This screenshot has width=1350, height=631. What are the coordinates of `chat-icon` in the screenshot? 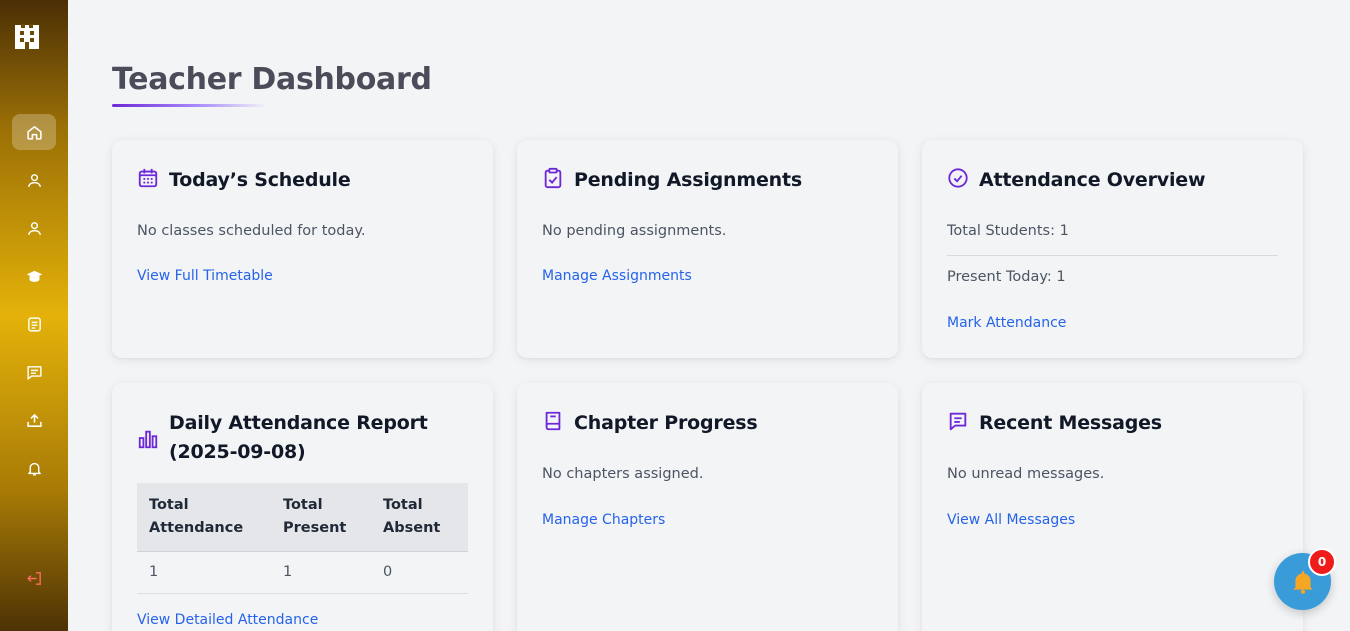 It's located at (34, 372).